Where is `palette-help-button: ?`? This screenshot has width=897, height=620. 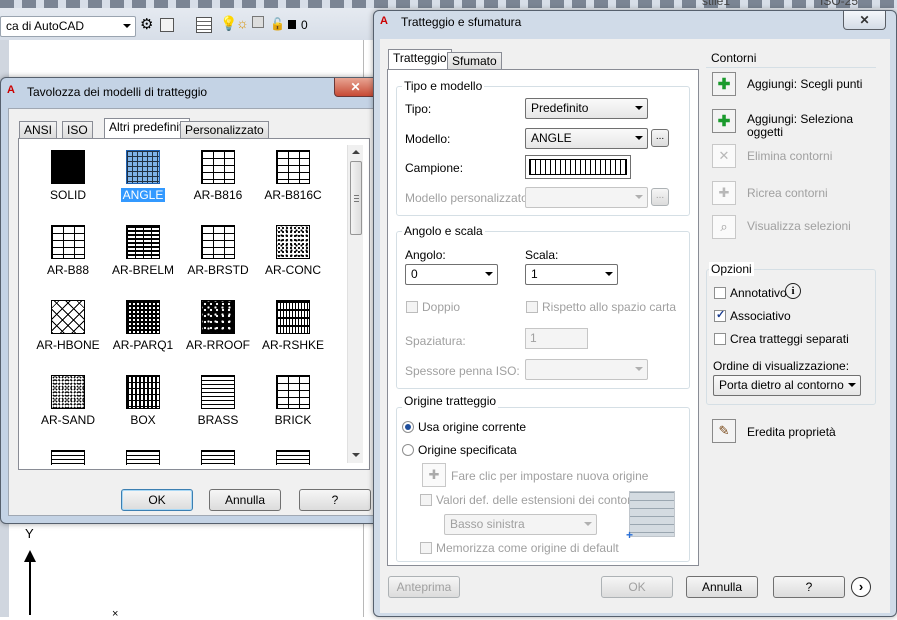 palette-help-button: ? is located at coordinates (335, 500).